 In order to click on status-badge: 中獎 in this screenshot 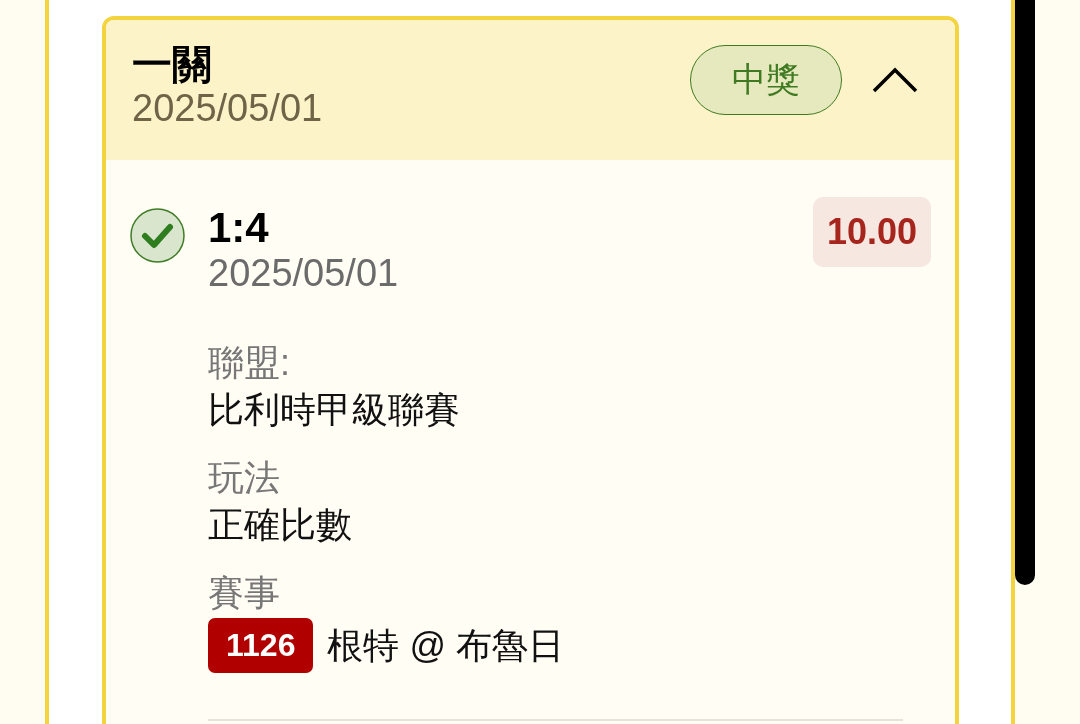, I will do `click(766, 80)`.